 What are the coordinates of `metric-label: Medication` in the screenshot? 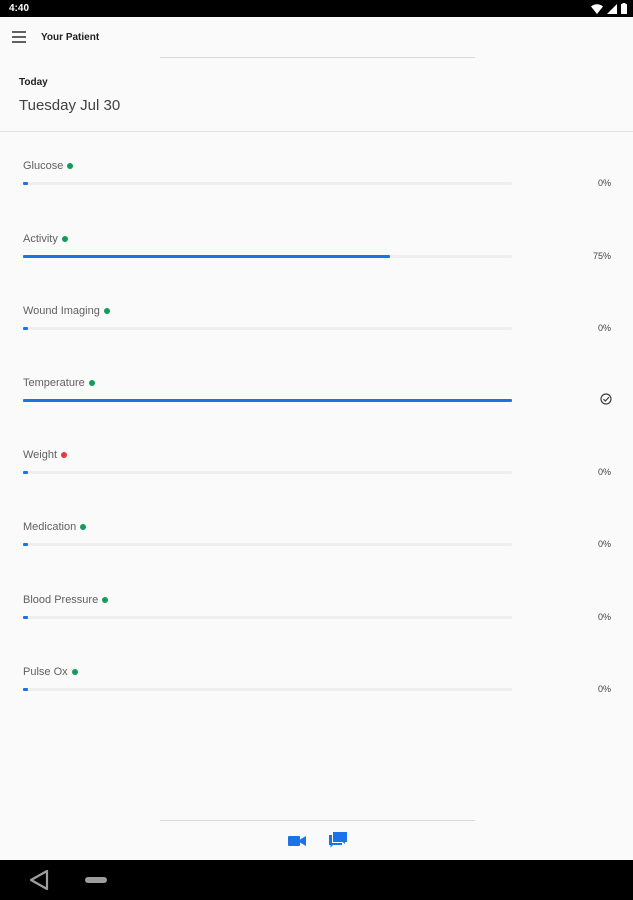 It's located at (50, 527).